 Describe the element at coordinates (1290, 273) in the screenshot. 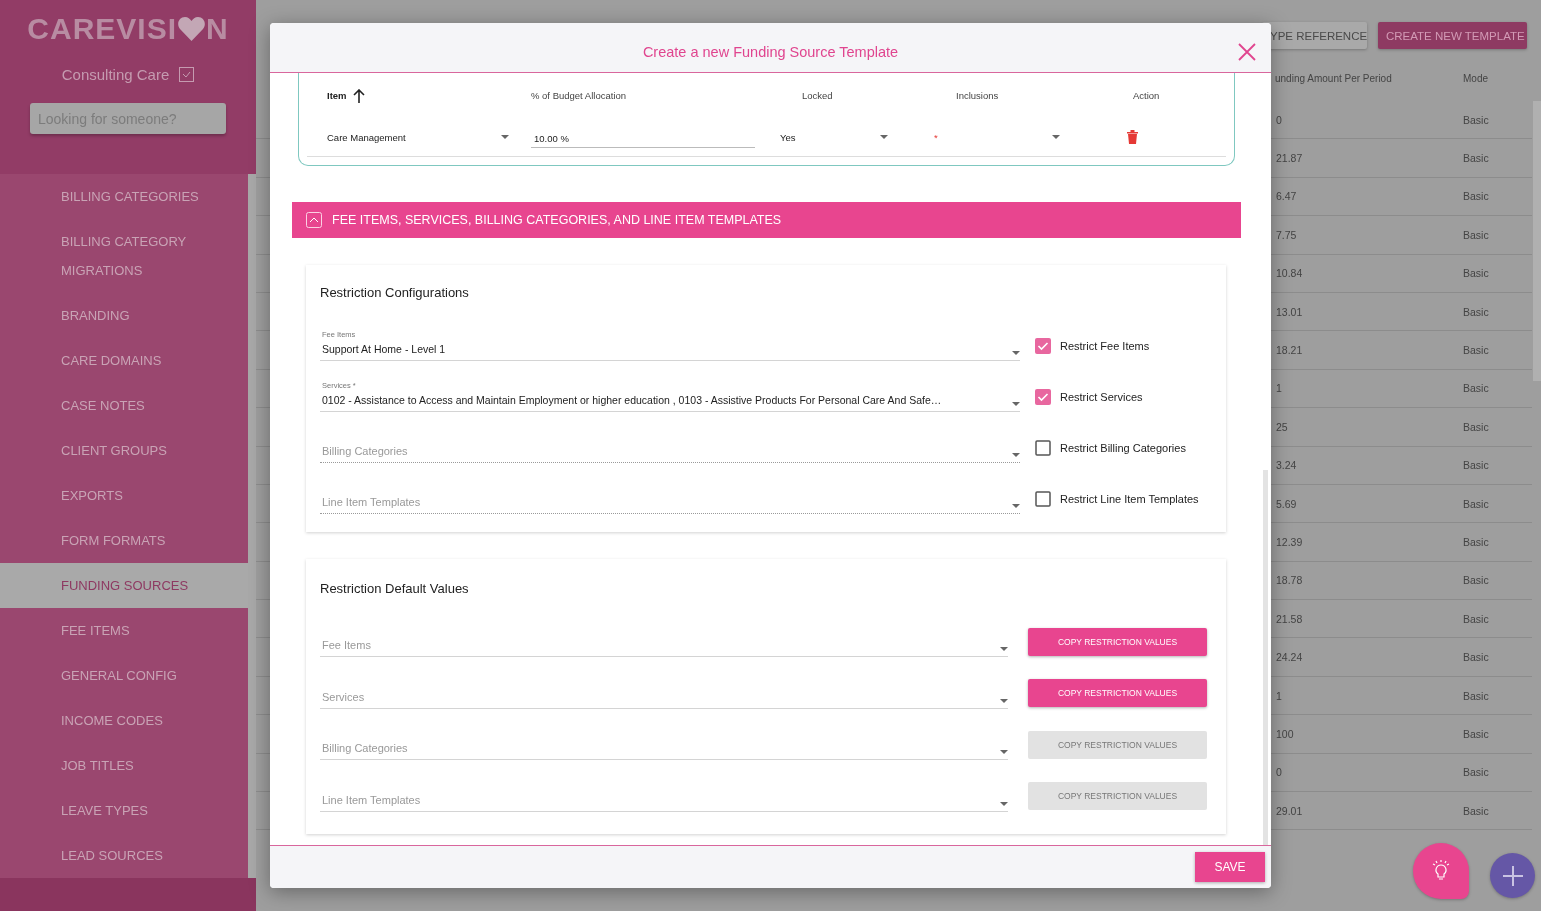

I see `table-cell-text: 10.84` at that location.